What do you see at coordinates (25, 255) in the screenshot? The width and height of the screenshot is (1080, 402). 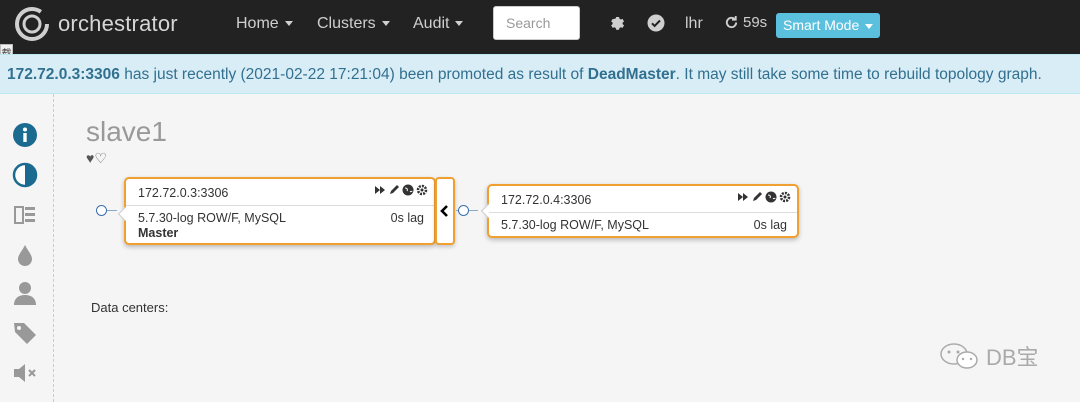 I see `drop-icon` at bounding box center [25, 255].